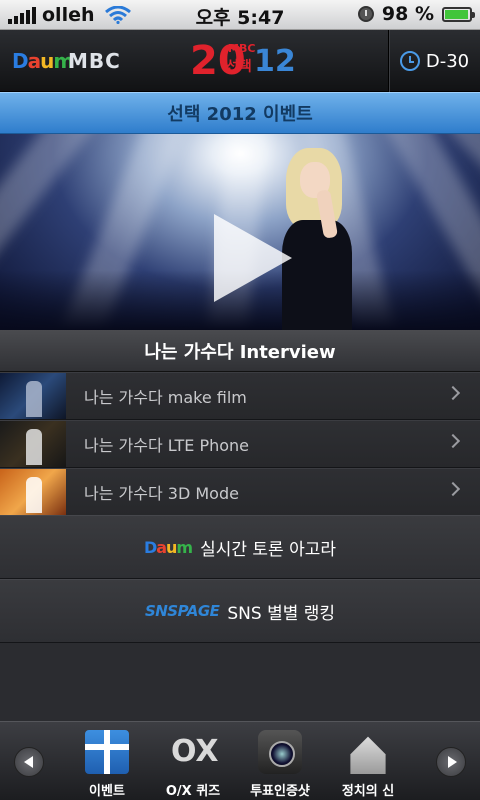 The height and width of the screenshot is (800, 480). I want to click on tab-label: O/X 퀴즈, so click(193, 791).